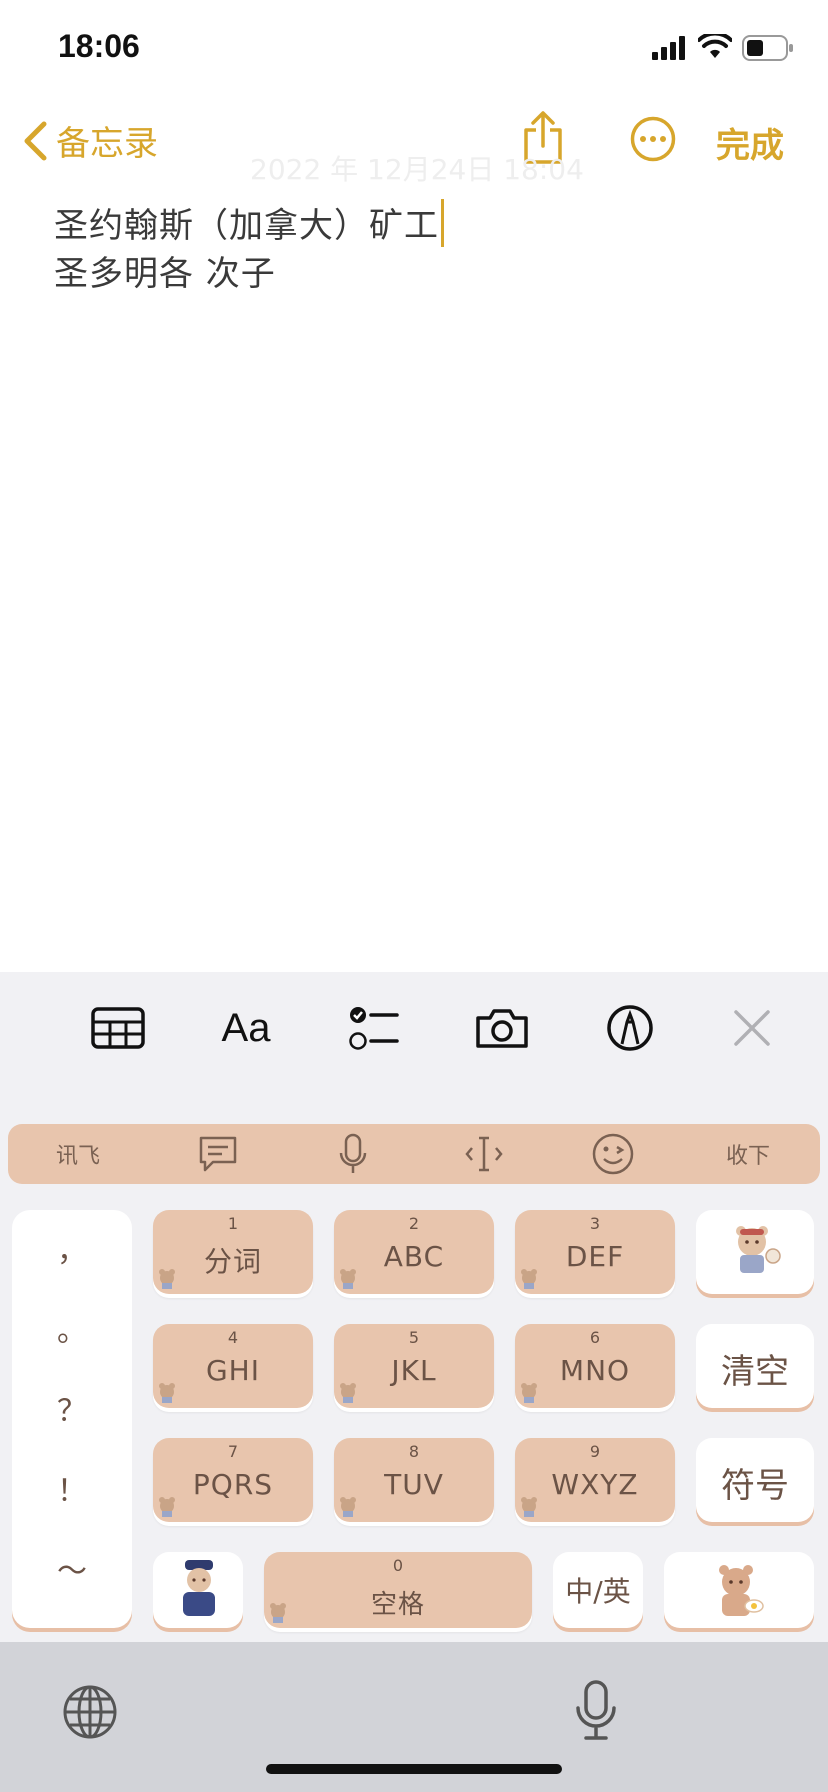 The image size is (828, 1792). What do you see at coordinates (741, 1590) in the screenshot?
I see `bear-egg-icon` at bounding box center [741, 1590].